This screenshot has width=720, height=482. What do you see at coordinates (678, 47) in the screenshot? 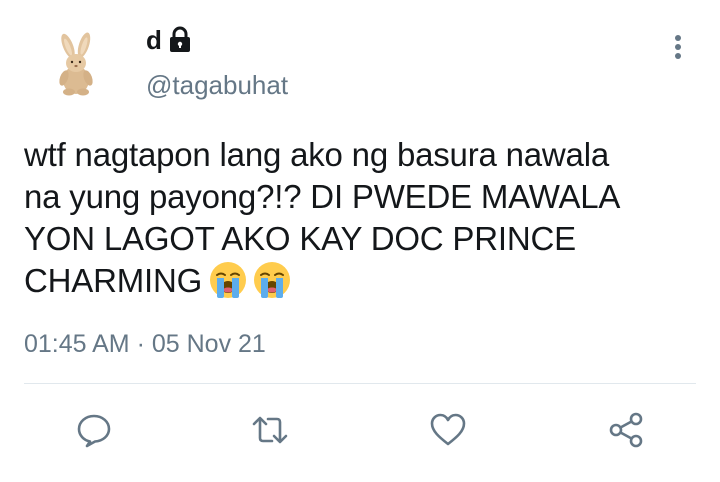
I see `more-options-icon` at bounding box center [678, 47].